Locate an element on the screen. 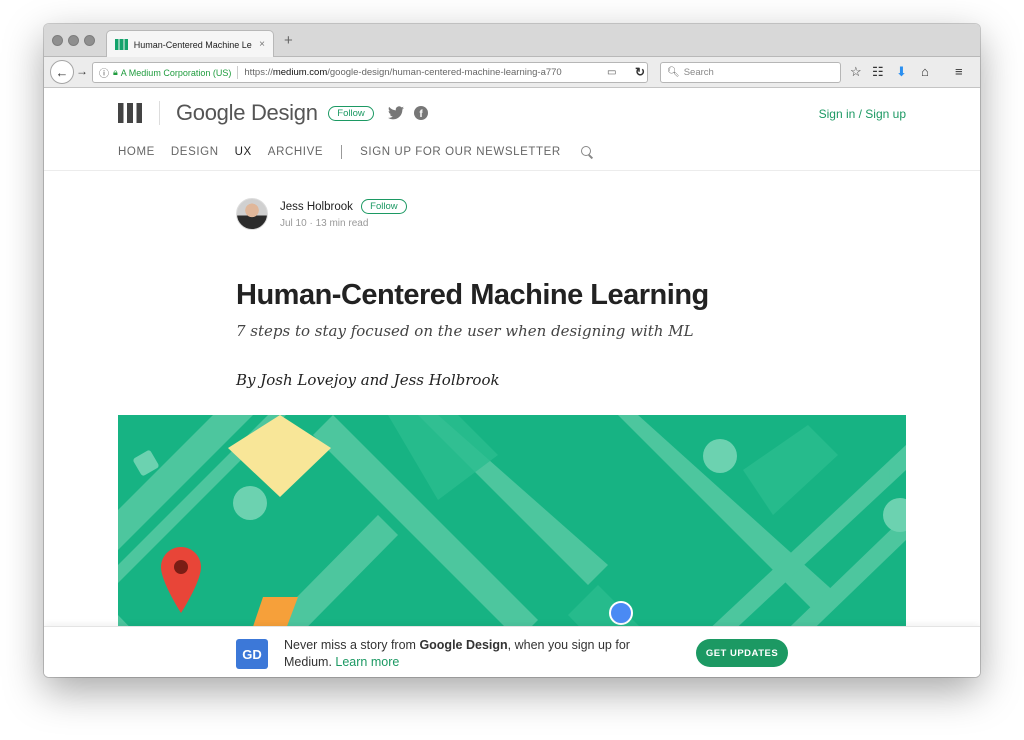 Image resolution: width=1024 pixels, height=740 pixels. read-time: 13 min read is located at coordinates (342, 223).